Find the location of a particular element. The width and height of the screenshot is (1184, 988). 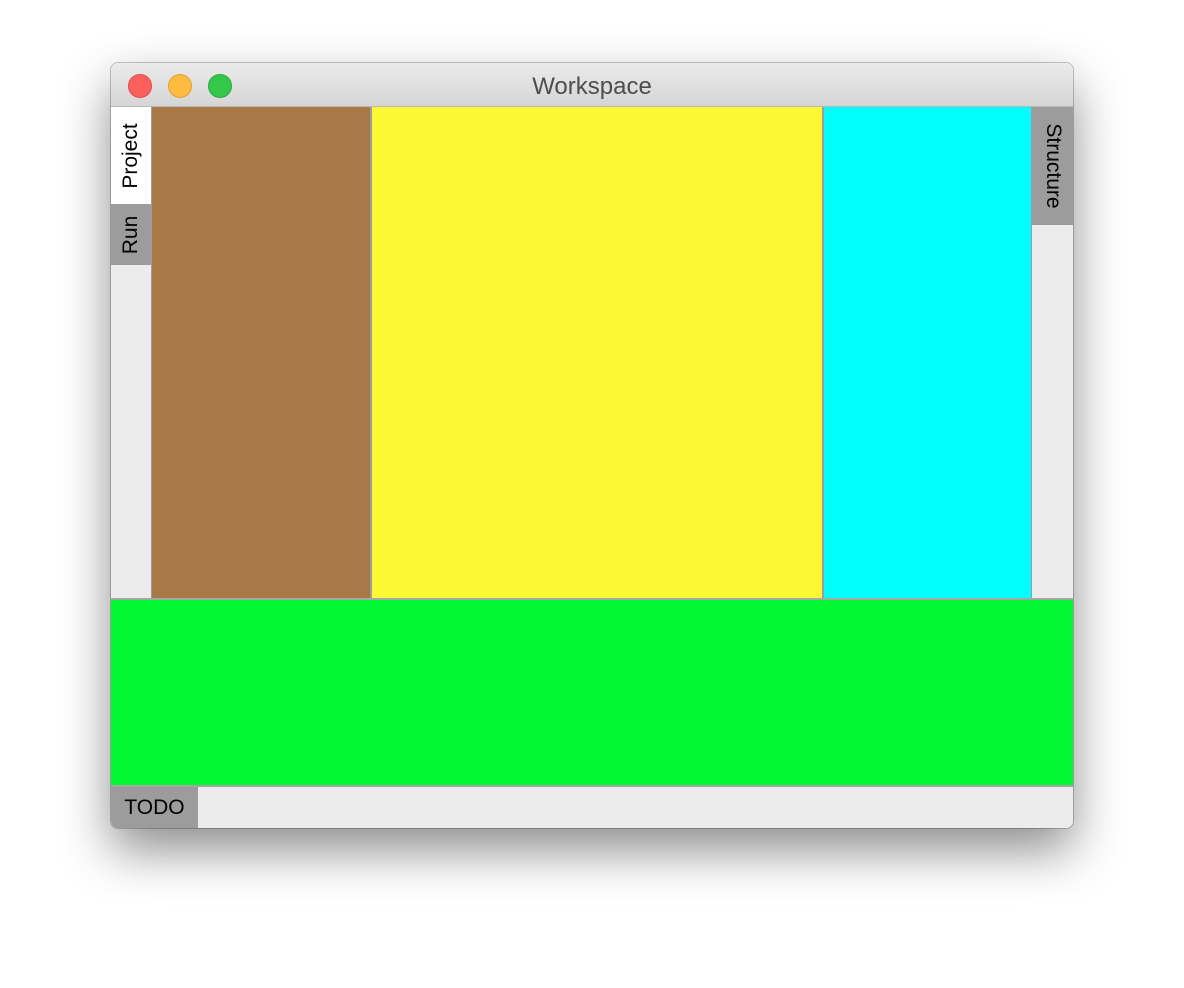

tab-todo: TODO is located at coordinates (154, 807).